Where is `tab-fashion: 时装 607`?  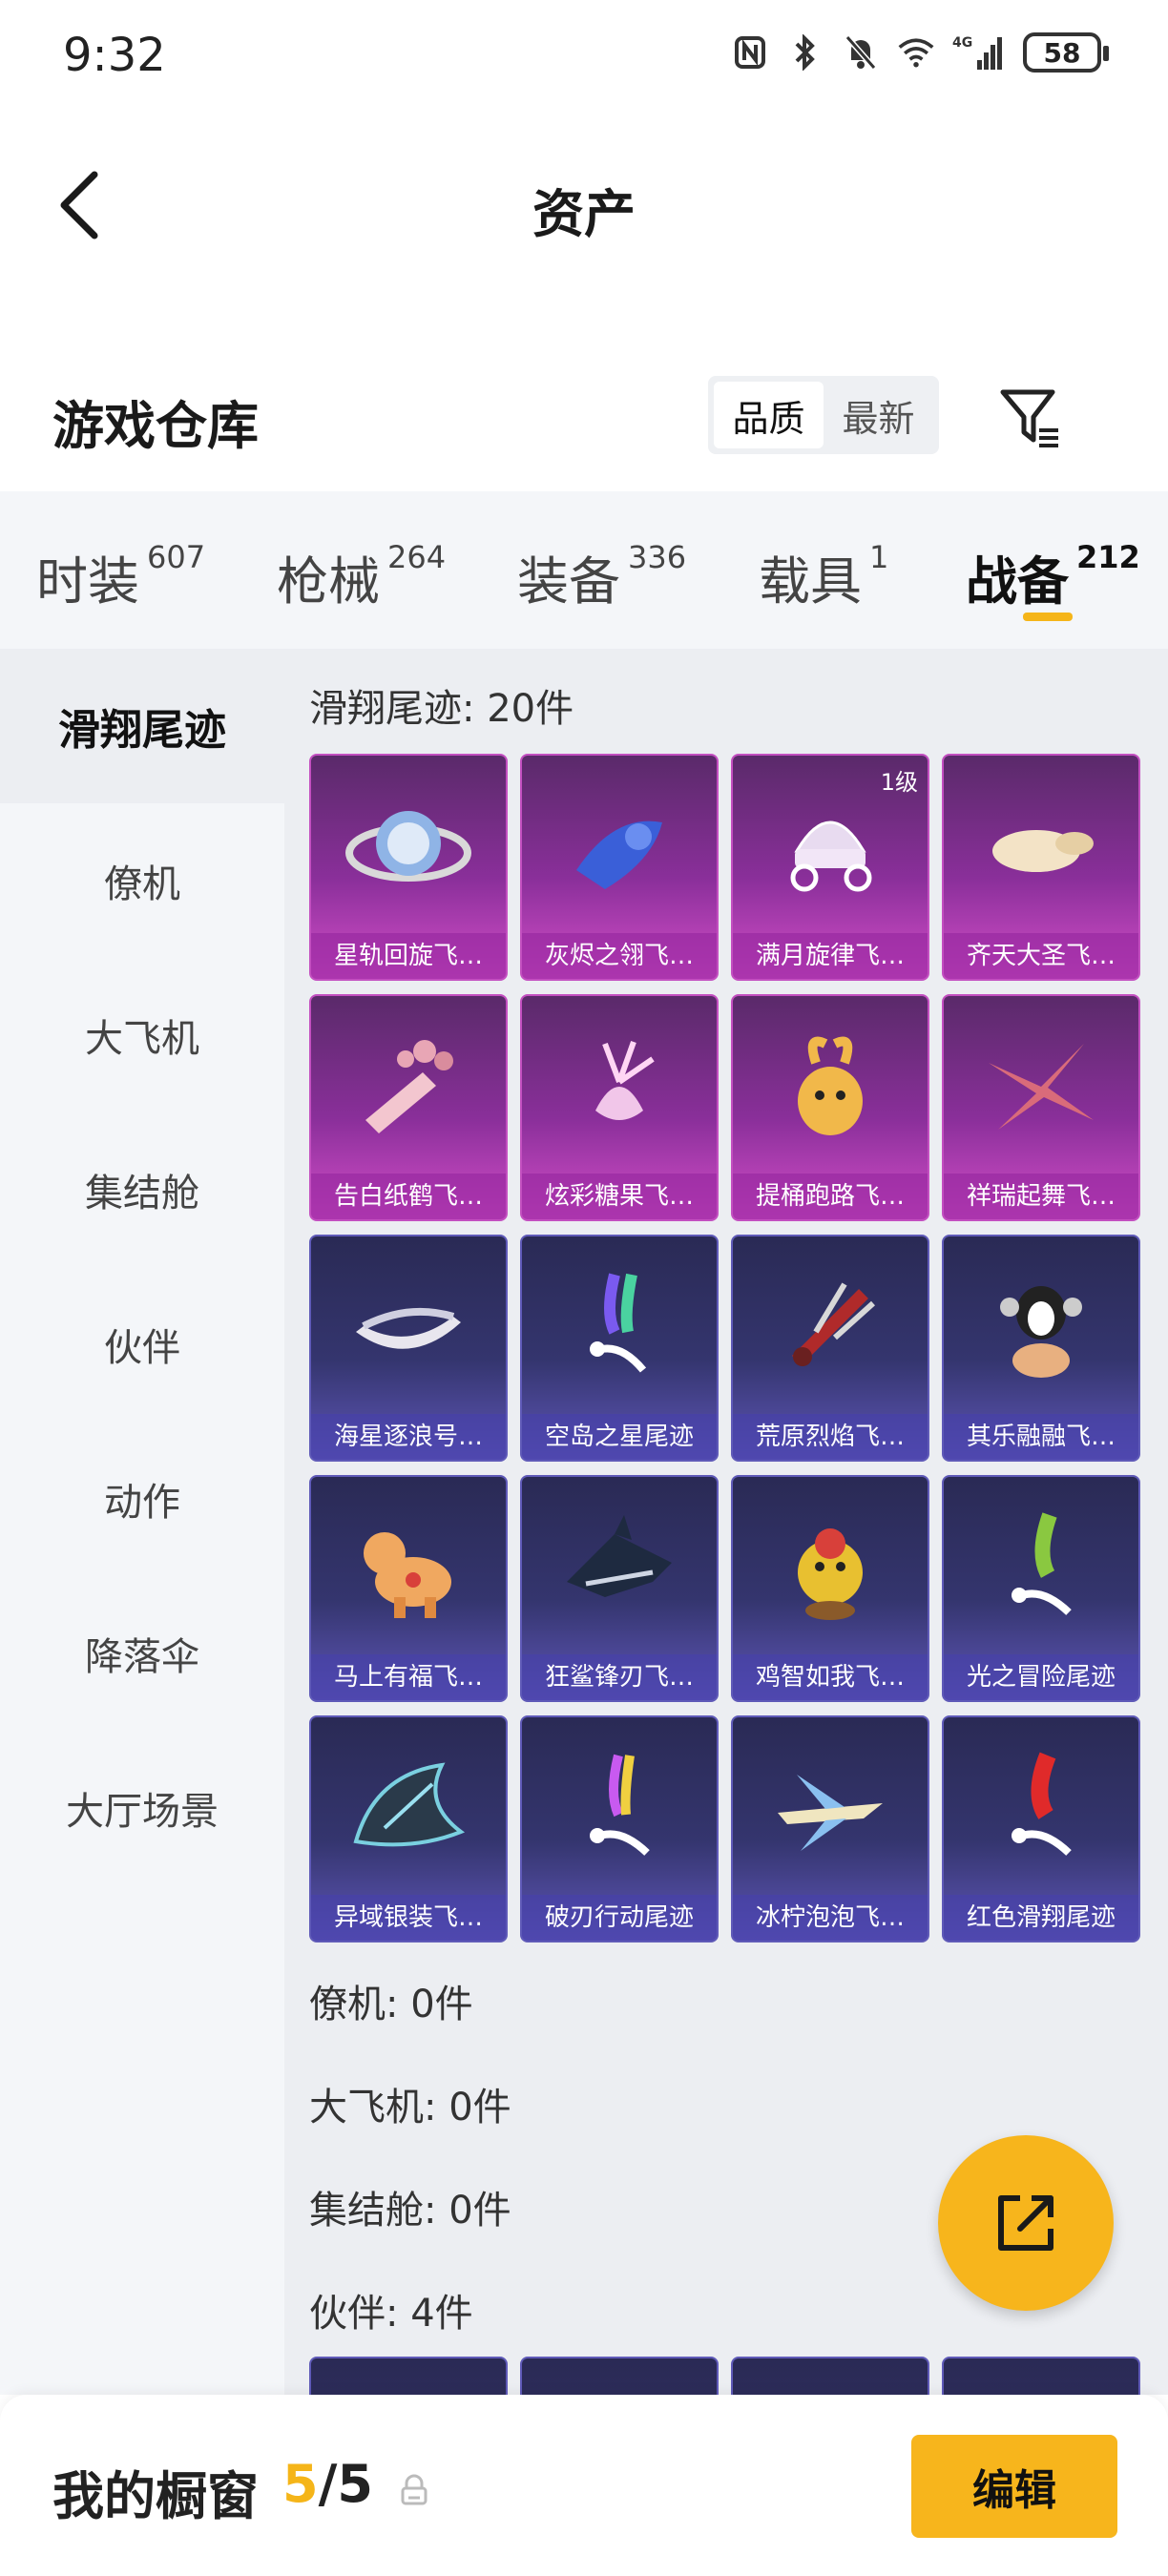
tab-fashion: 时装 607 is located at coordinates (120, 576).